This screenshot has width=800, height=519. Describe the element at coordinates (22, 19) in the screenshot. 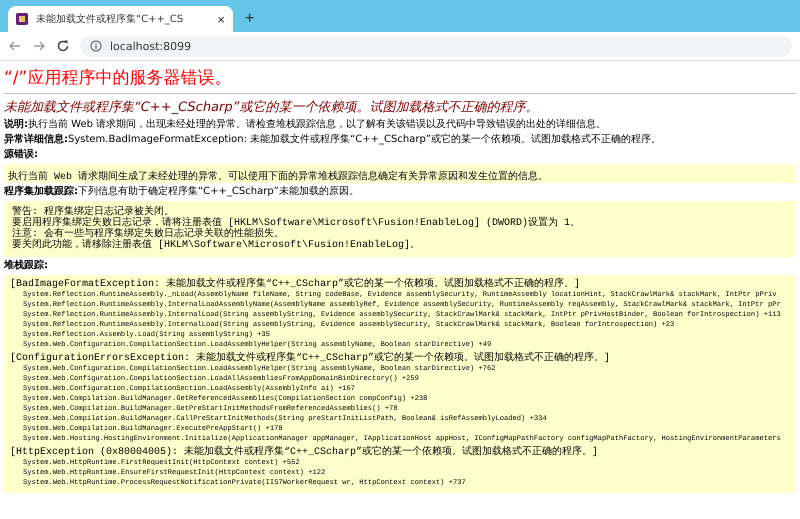

I see `app-icon` at that location.